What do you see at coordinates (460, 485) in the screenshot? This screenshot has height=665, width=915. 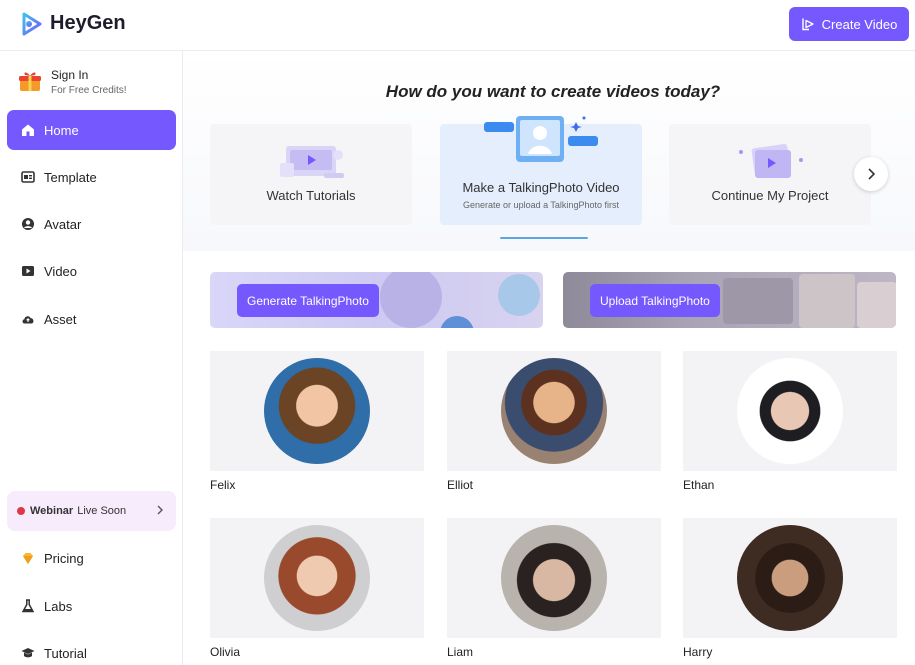 I see `avatar-name: Elliot` at bounding box center [460, 485].